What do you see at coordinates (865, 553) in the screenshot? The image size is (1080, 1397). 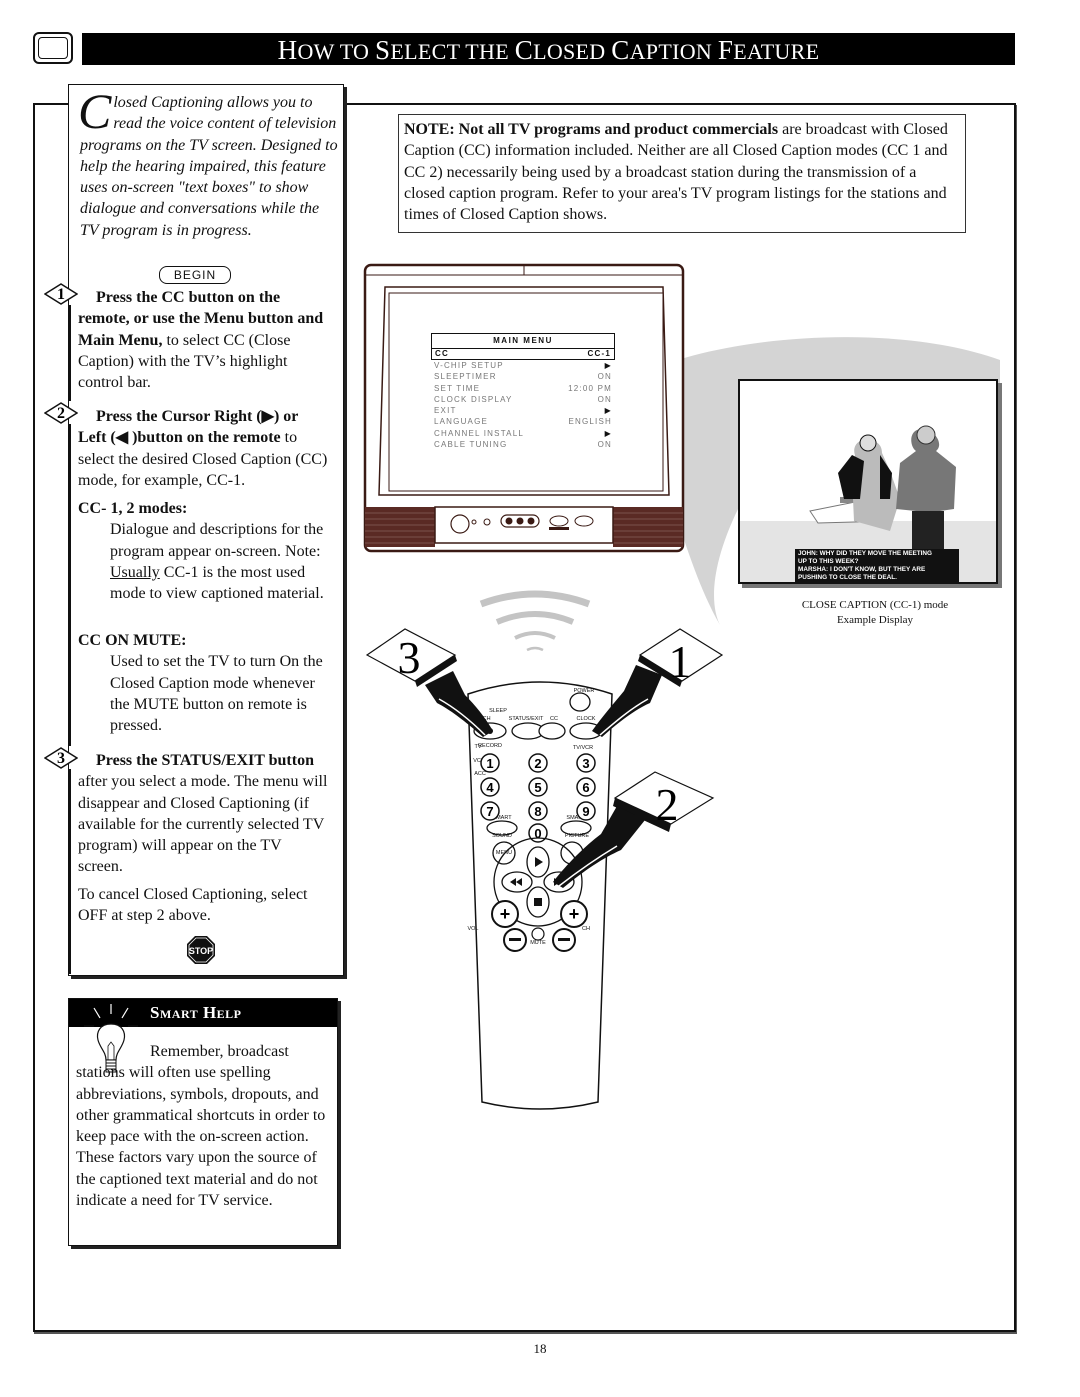 I see `caption-line: JOHN: WHY DID THEY MOVE THE MEETING` at bounding box center [865, 553].